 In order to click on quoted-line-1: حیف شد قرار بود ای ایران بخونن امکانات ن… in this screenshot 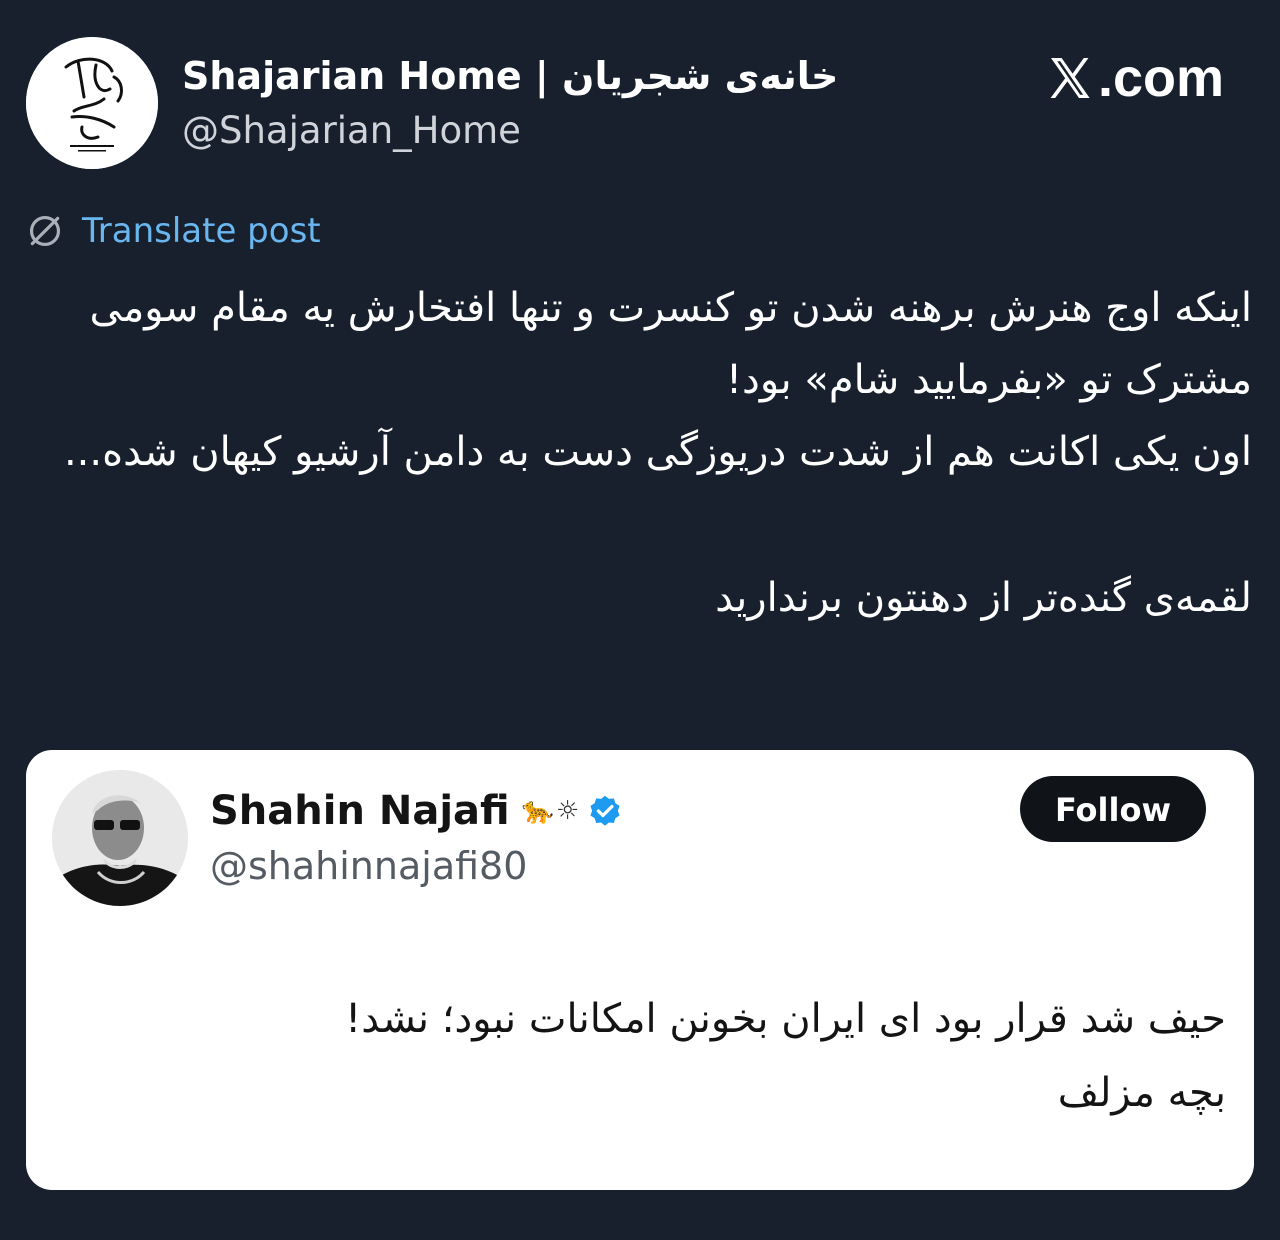, I will do `click(785, 1019)`.